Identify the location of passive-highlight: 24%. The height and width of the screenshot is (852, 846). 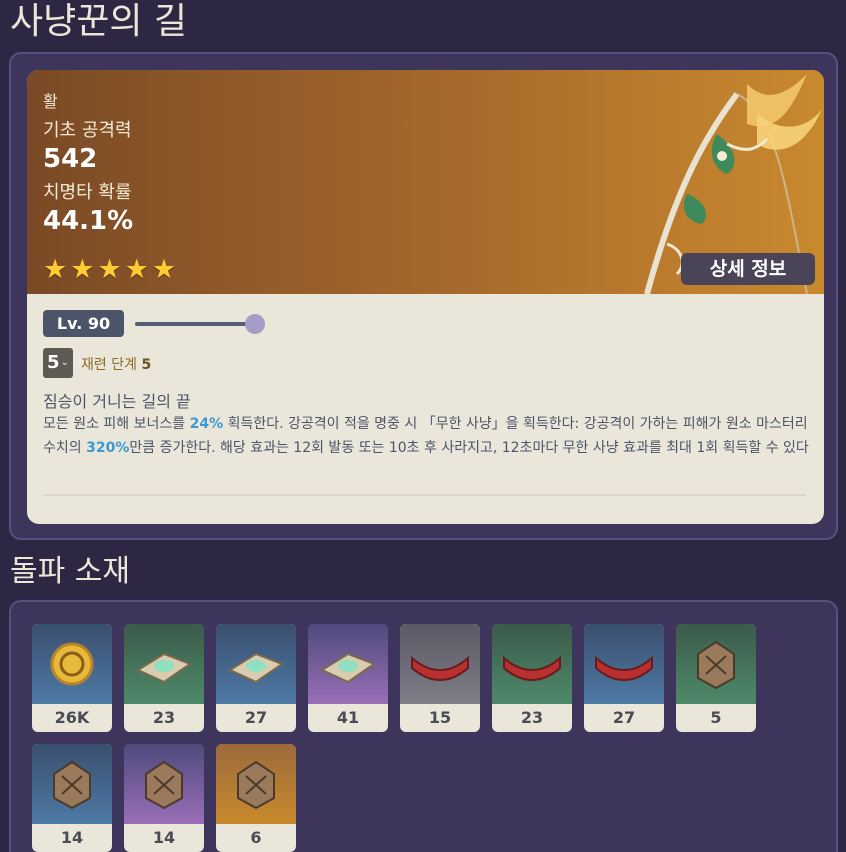
(206, 424).